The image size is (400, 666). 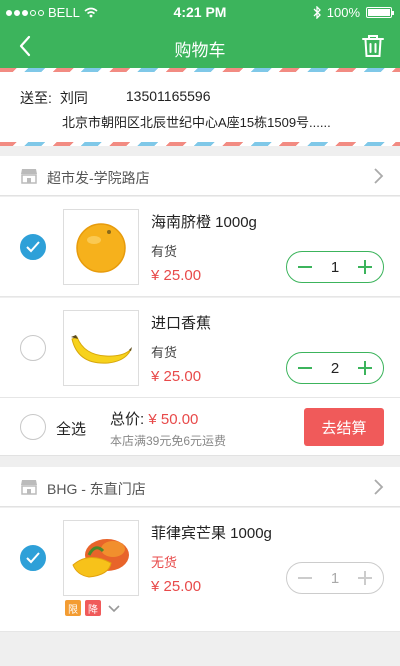 I want to click on product-name: 菲律宾芒果 1000g, so click(x=211, y=533).